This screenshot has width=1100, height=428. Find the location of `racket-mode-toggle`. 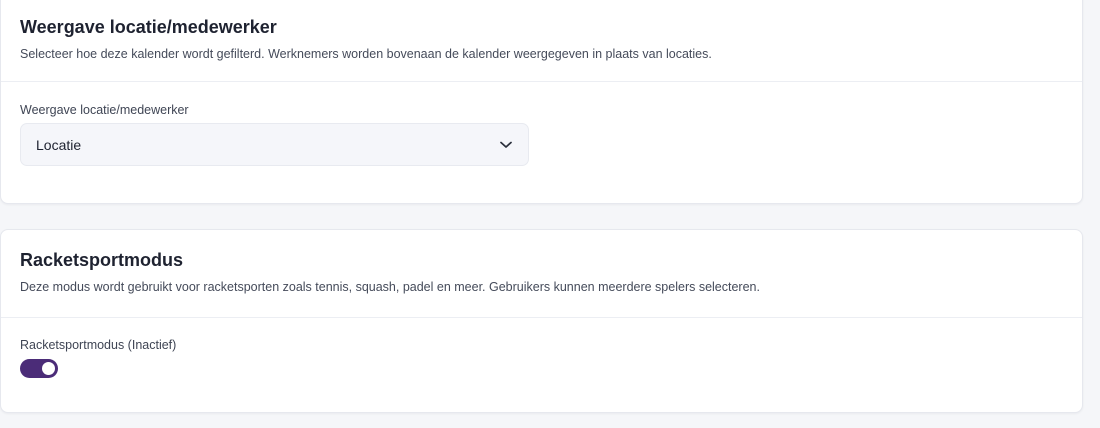

racket-mode-toggle is located at coordinates (39, 368).